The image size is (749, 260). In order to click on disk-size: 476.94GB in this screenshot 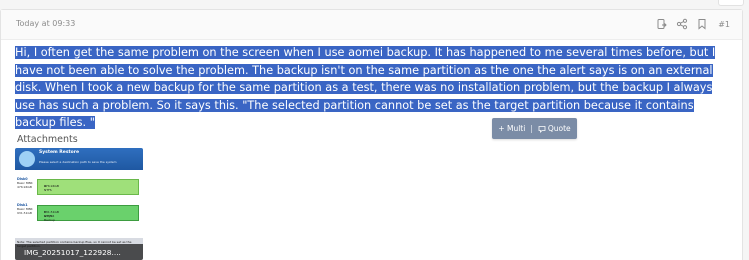, I will do `click(24, 187)`.